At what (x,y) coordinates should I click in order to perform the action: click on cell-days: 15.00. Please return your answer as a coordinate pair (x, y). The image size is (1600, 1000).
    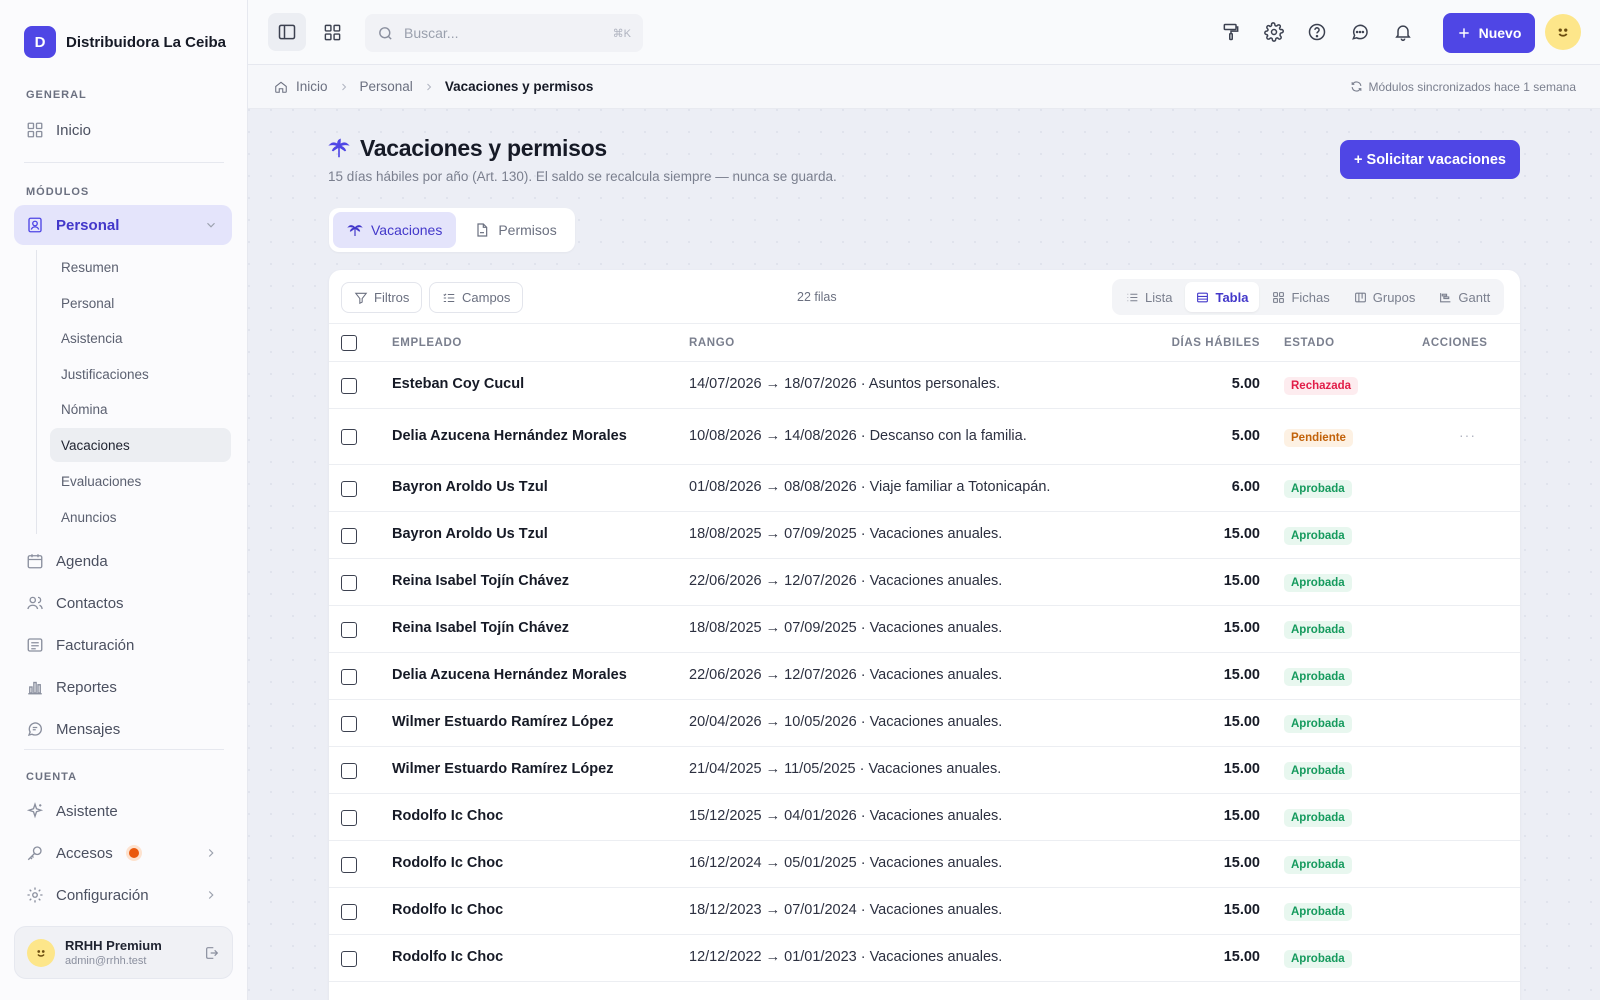
    Looking at the image, I should click on (1241, 957).